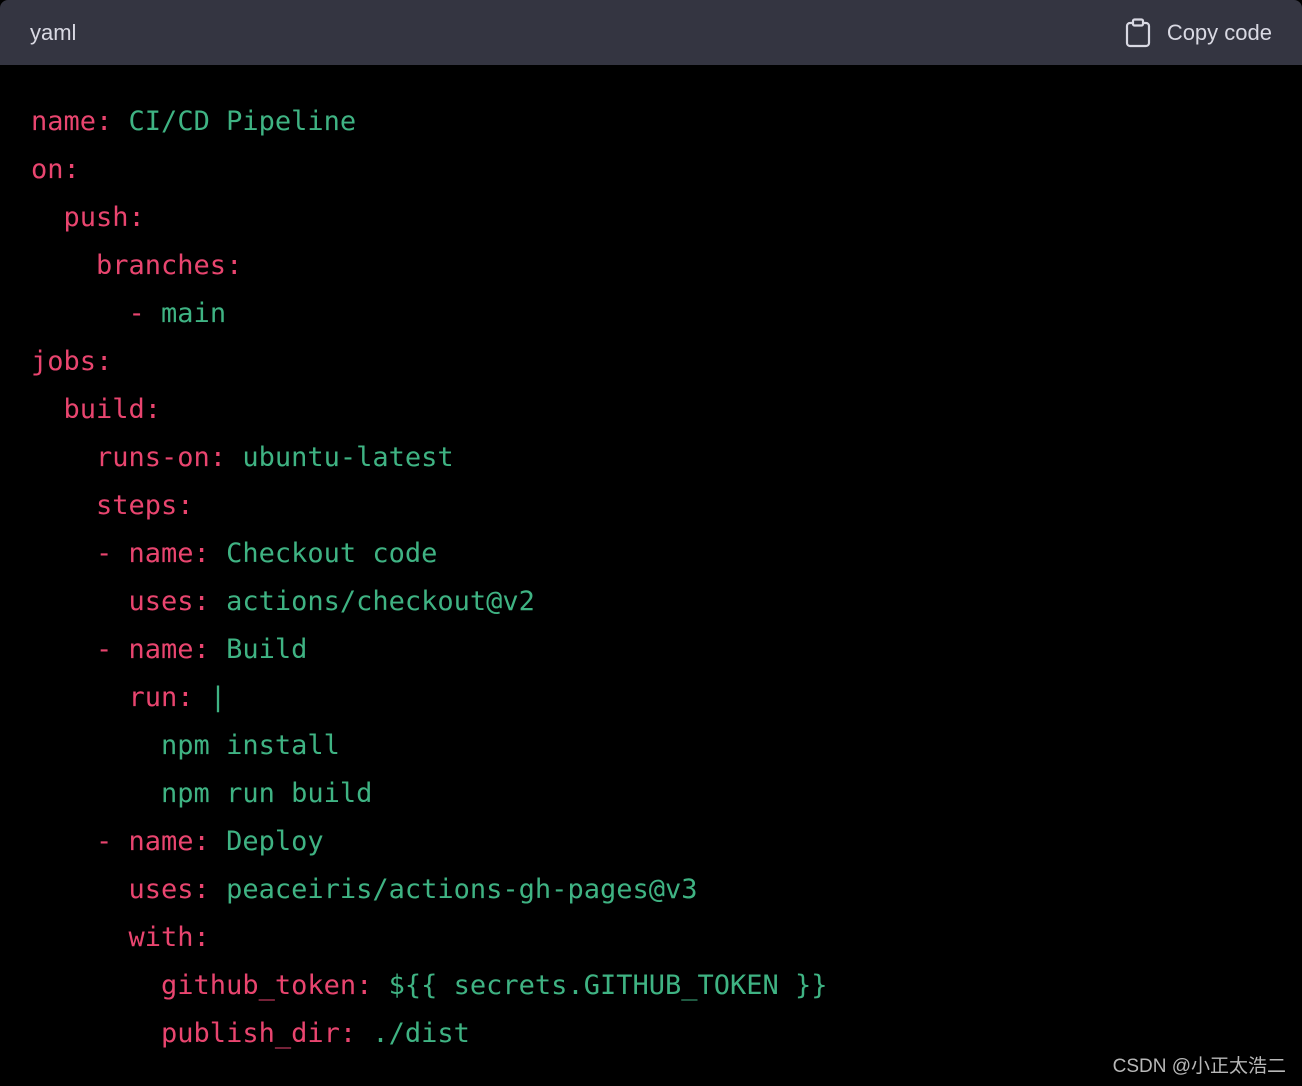  What do you see at coordinates (429, 842) in the screenshot?
I see `code-line: - name: Deploy` at bounding box center [429, 842].